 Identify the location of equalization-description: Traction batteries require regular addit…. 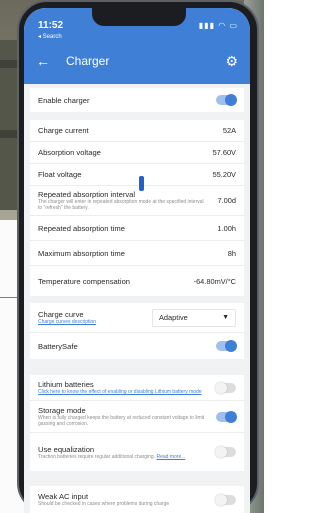
(123, 457).